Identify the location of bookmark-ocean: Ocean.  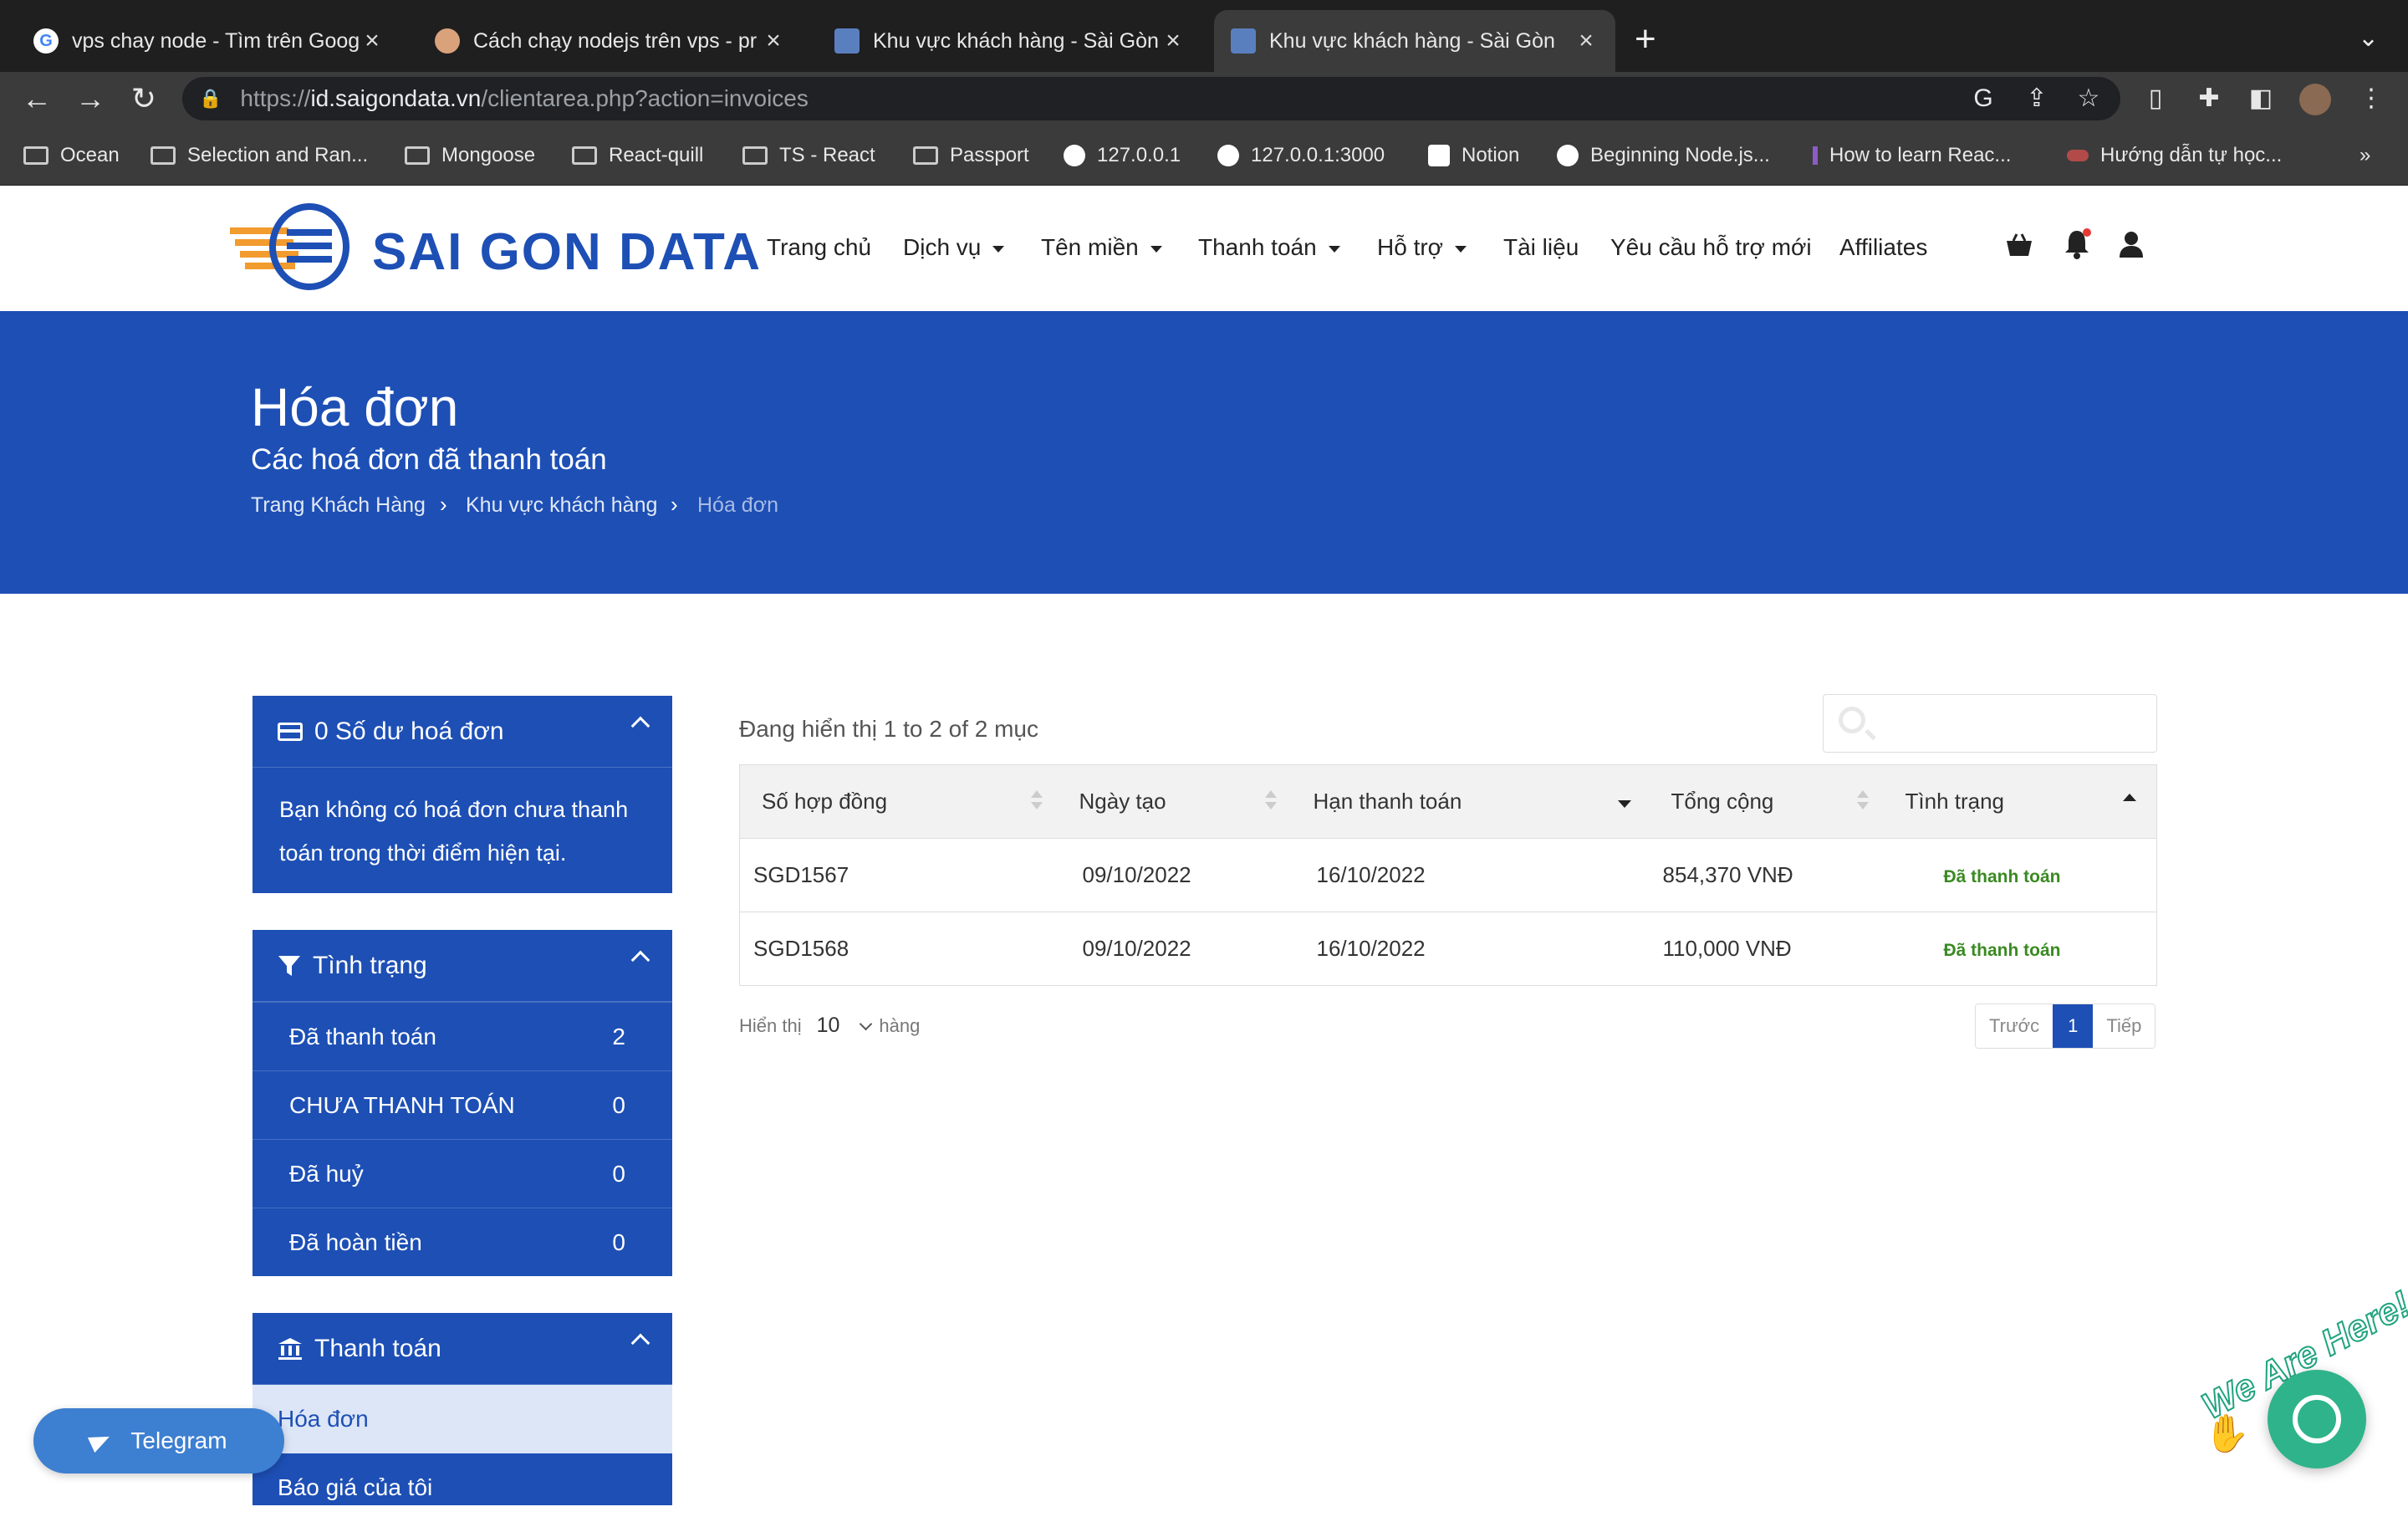
(72, 156).